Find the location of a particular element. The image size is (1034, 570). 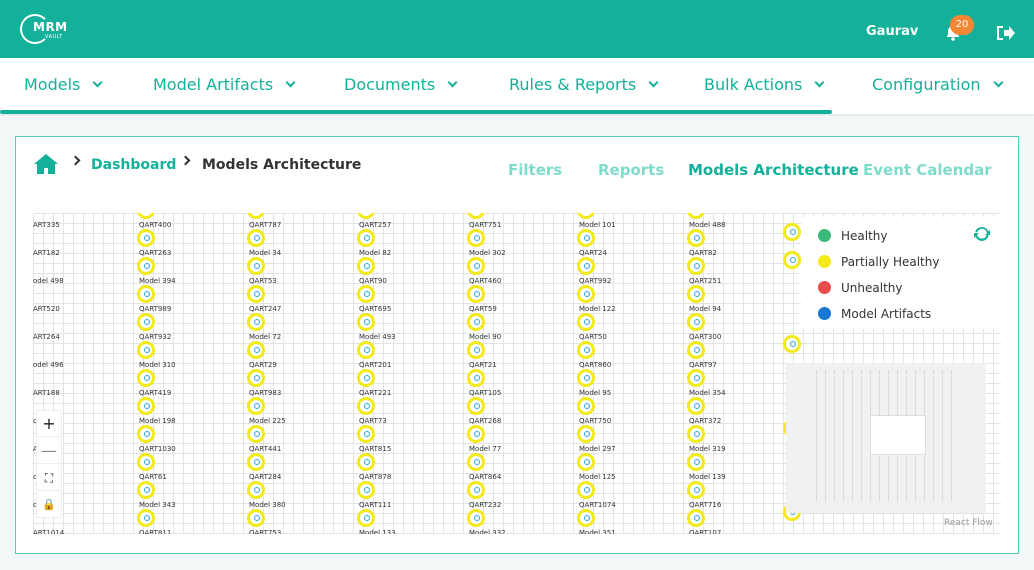

fit-view-button: ⛶ is located at coordinates (49, 478).